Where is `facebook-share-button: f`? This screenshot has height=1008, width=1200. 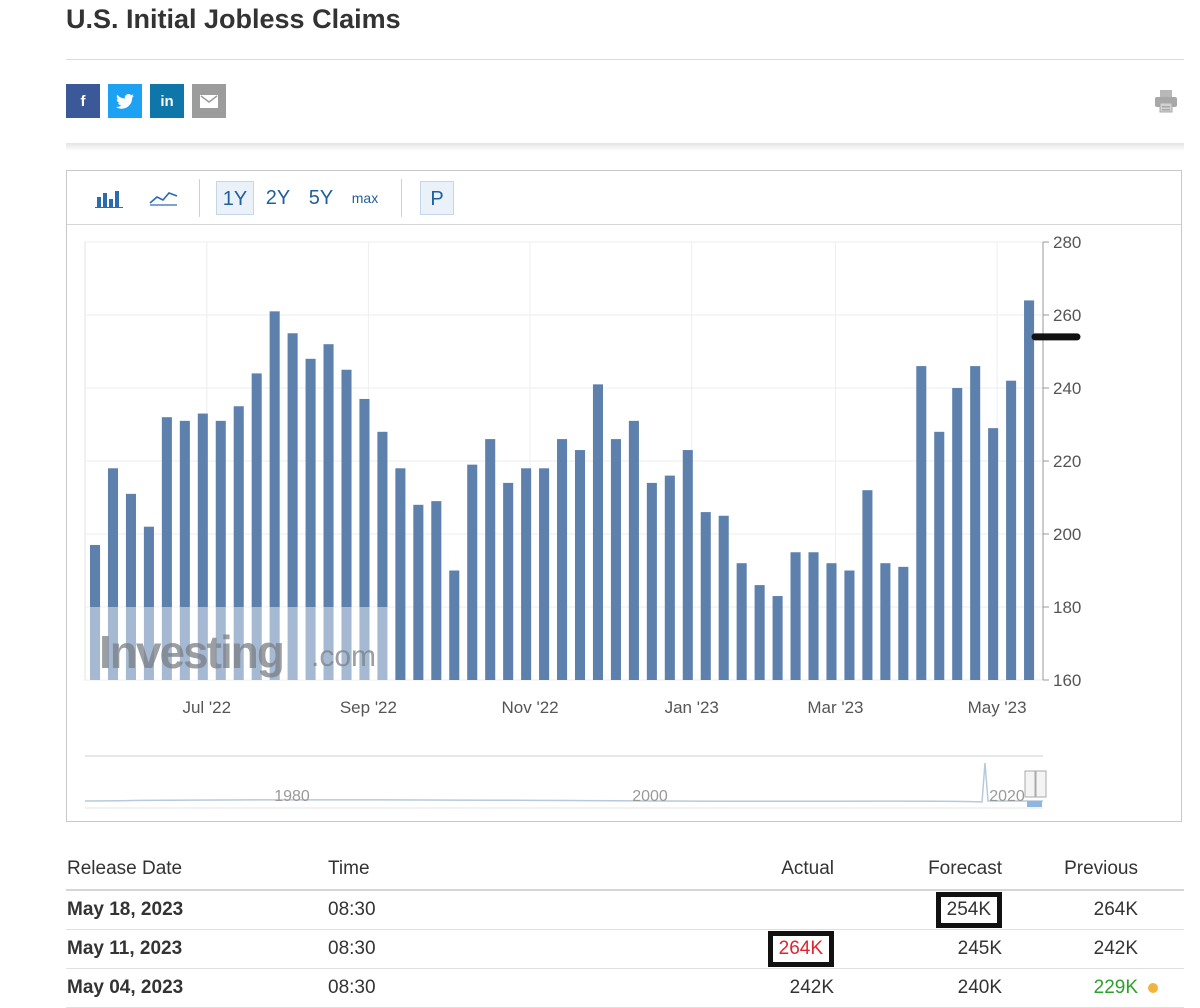
facebook-share-button: f is located at coordinates (83, 101).